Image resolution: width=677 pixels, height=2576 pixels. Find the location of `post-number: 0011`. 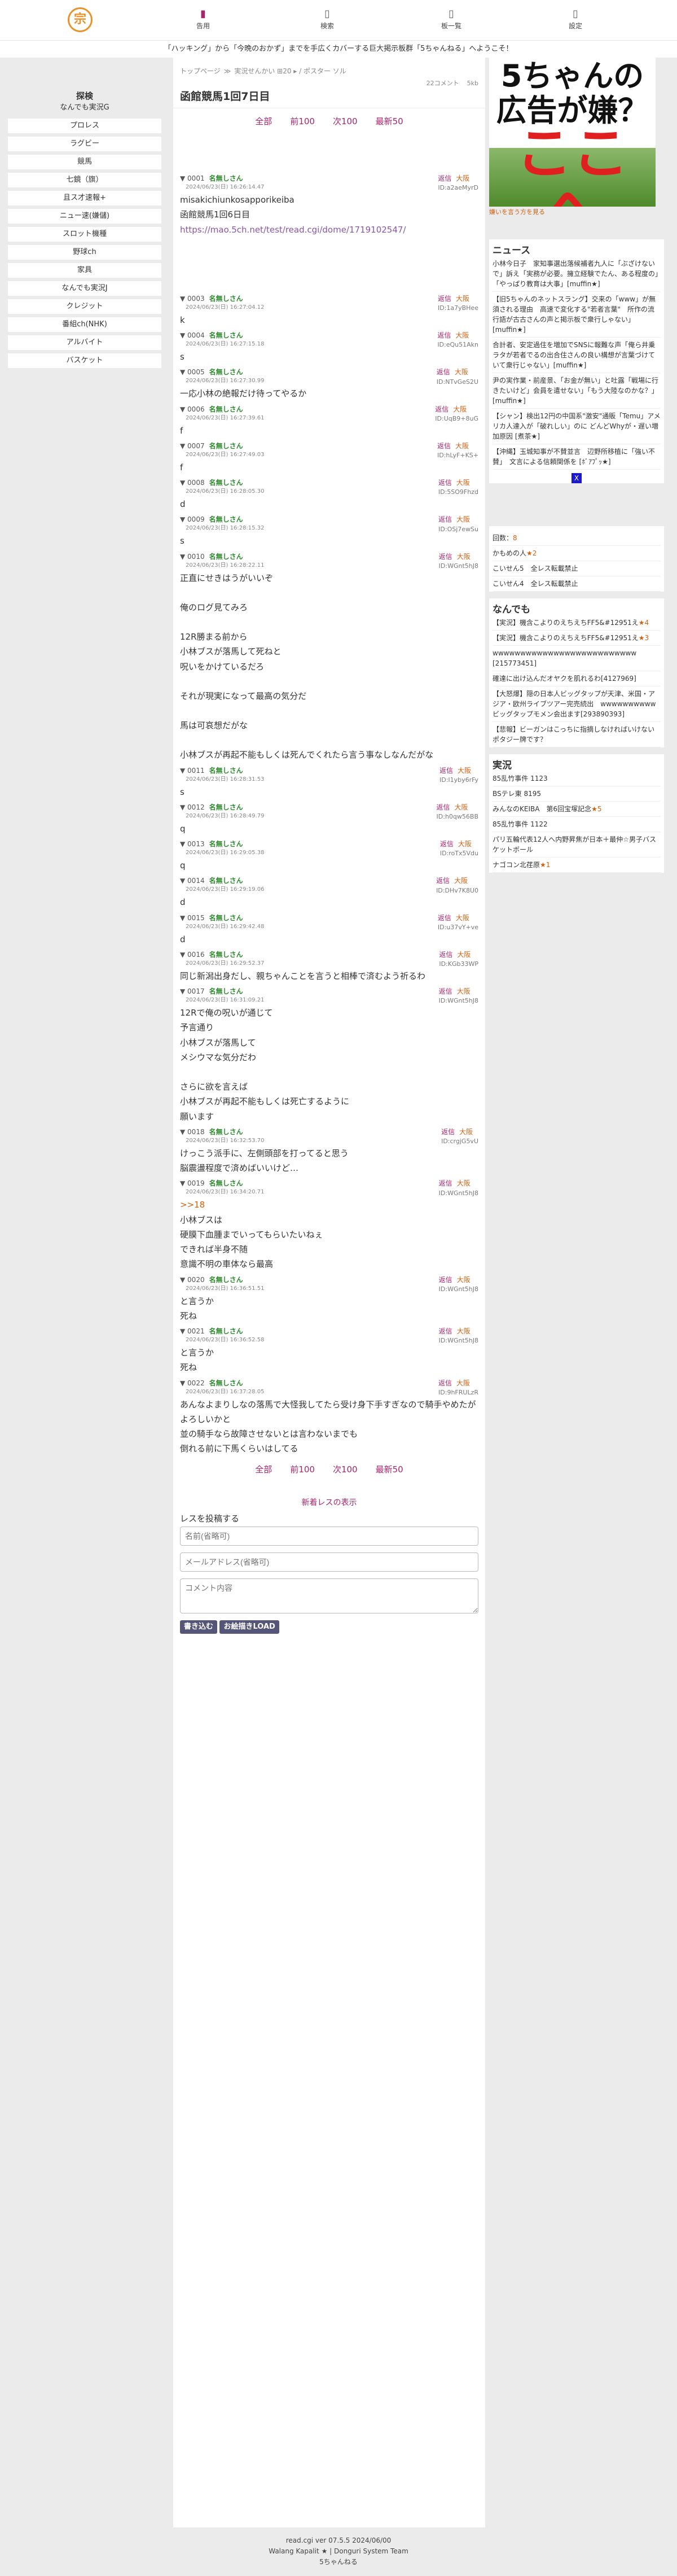

post-number: 0011 is located at coordinates (196, 771).